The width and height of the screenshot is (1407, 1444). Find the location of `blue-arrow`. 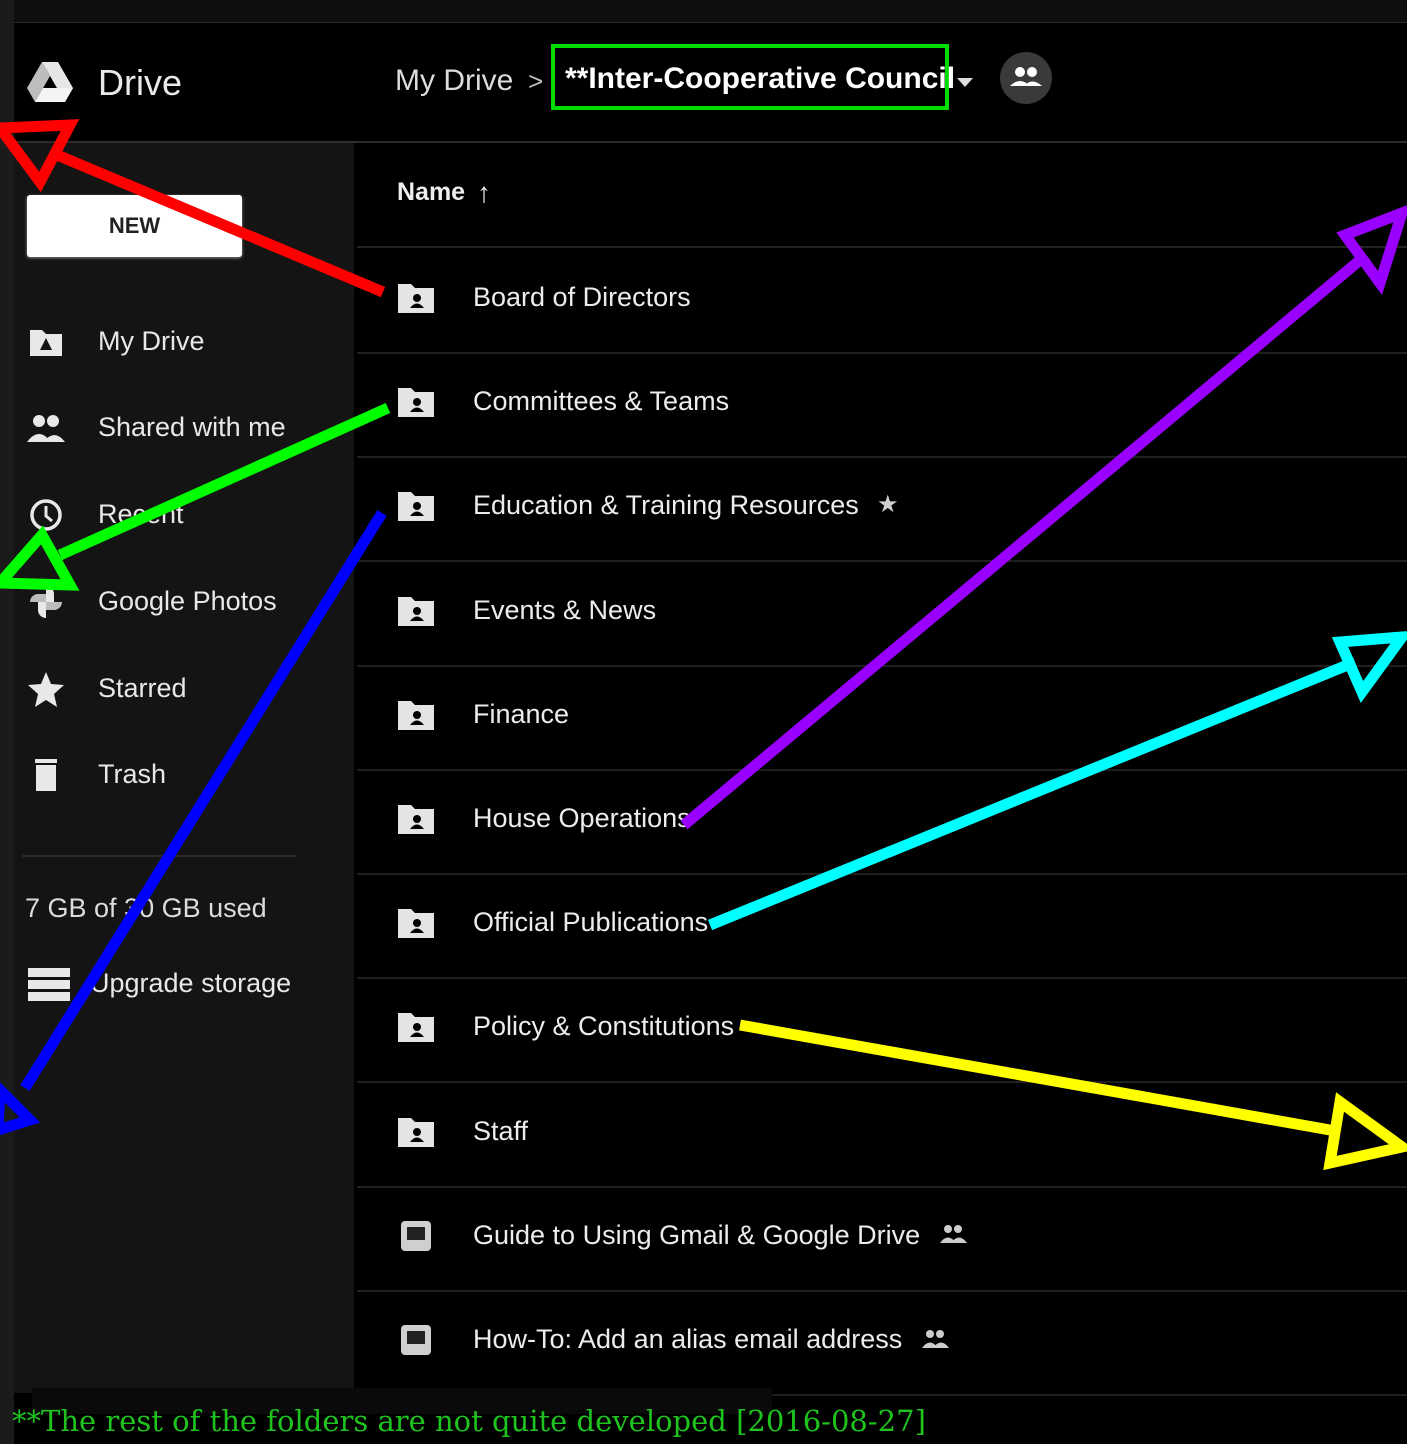

blue-arrow is located at coordinates (193, 823).